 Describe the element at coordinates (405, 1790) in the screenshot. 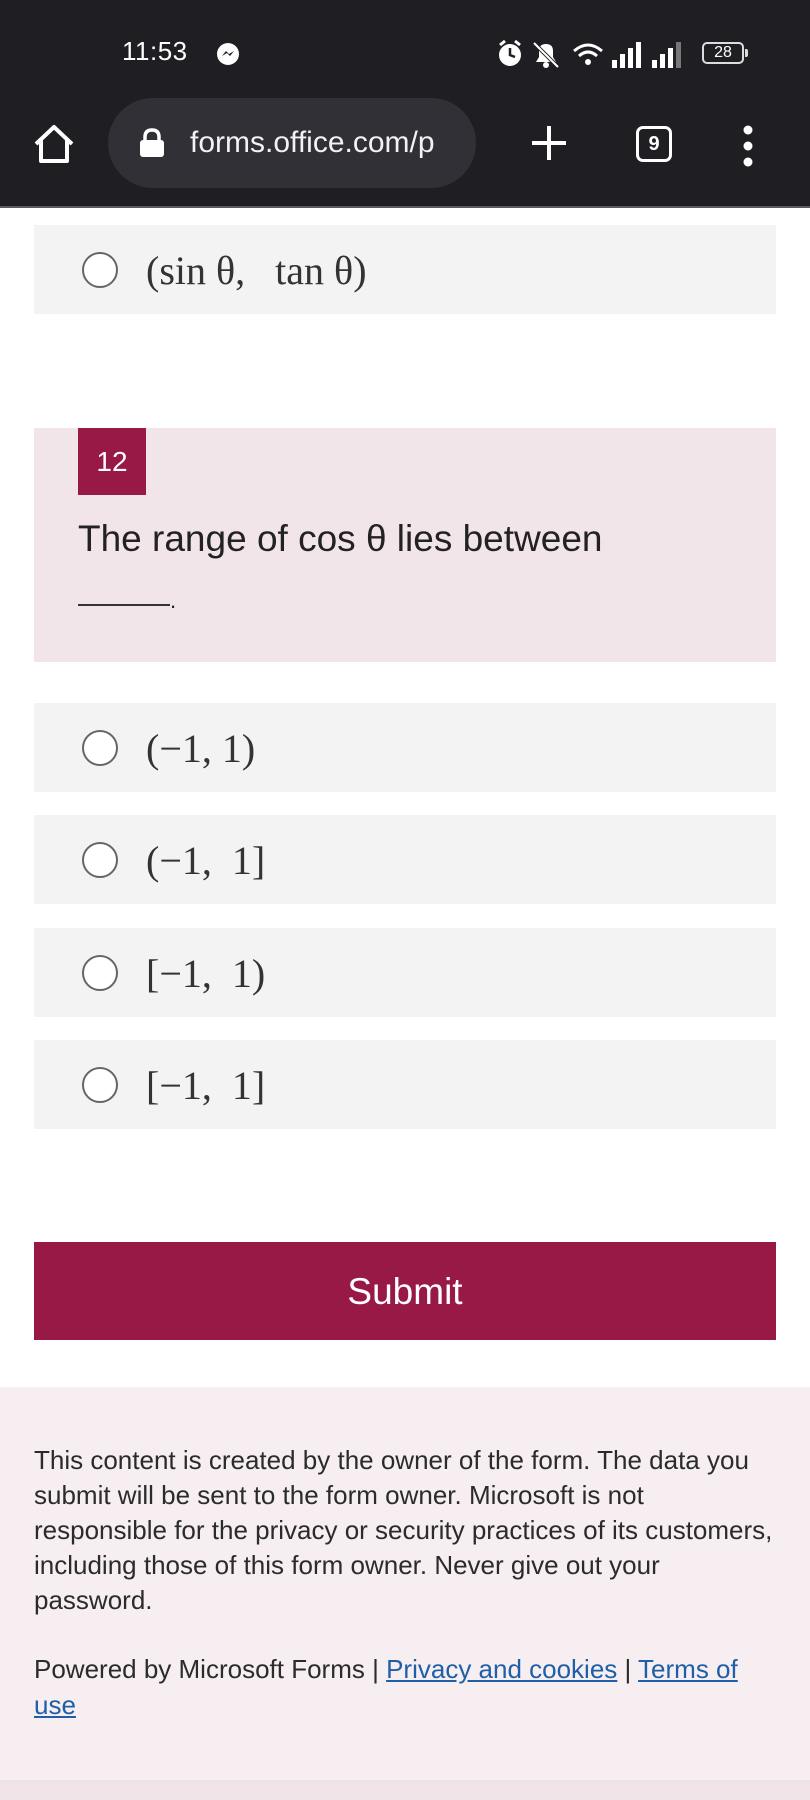

I see `footer-bottom-strip` at that location.